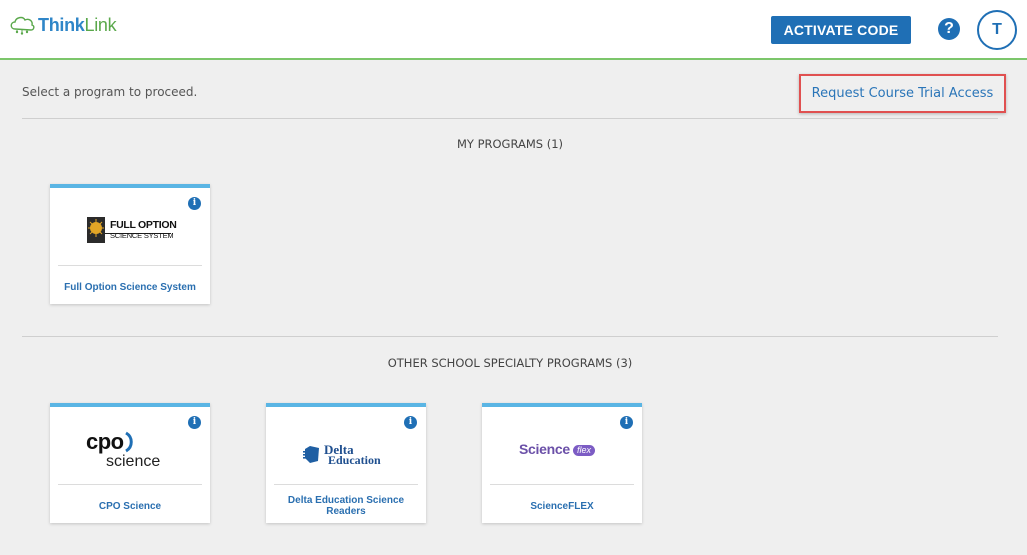 The height and width of the screenshot is (555, 1027). What do you see at coordinates (562, 506) in the screenshot?
I see `program-card-name: ScienceFLEX` at bounding box center [562, 506].